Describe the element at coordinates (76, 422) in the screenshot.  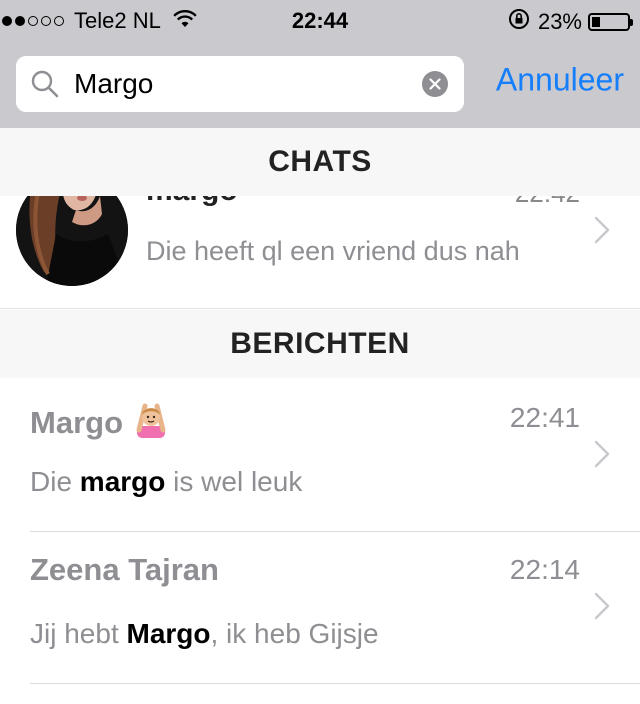
I see `message-sender-name: Margo` at that location.